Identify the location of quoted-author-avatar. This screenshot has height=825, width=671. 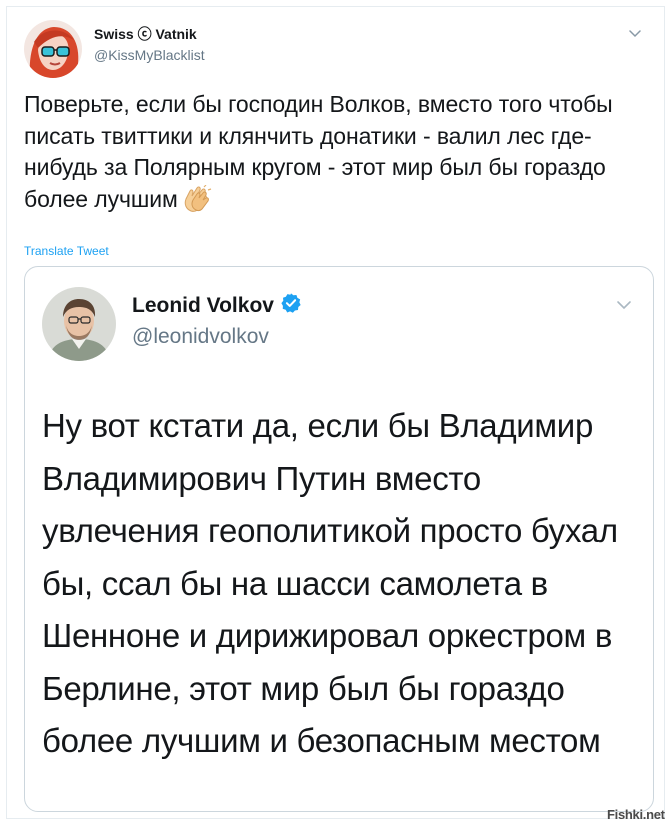
(79, 324).